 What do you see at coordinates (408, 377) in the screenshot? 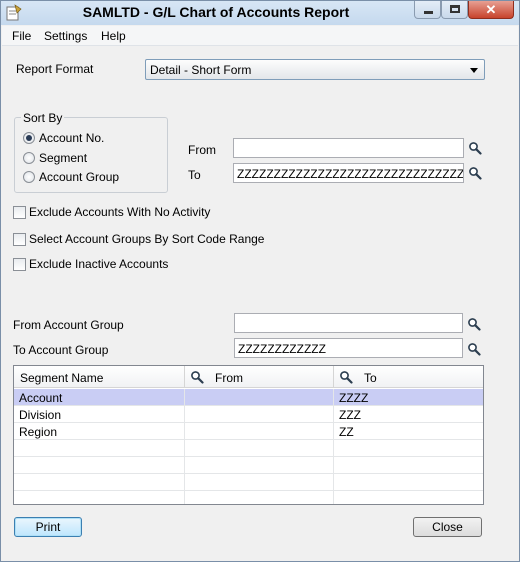
I see `column-header-to: To` at bounding box center [408, 377].